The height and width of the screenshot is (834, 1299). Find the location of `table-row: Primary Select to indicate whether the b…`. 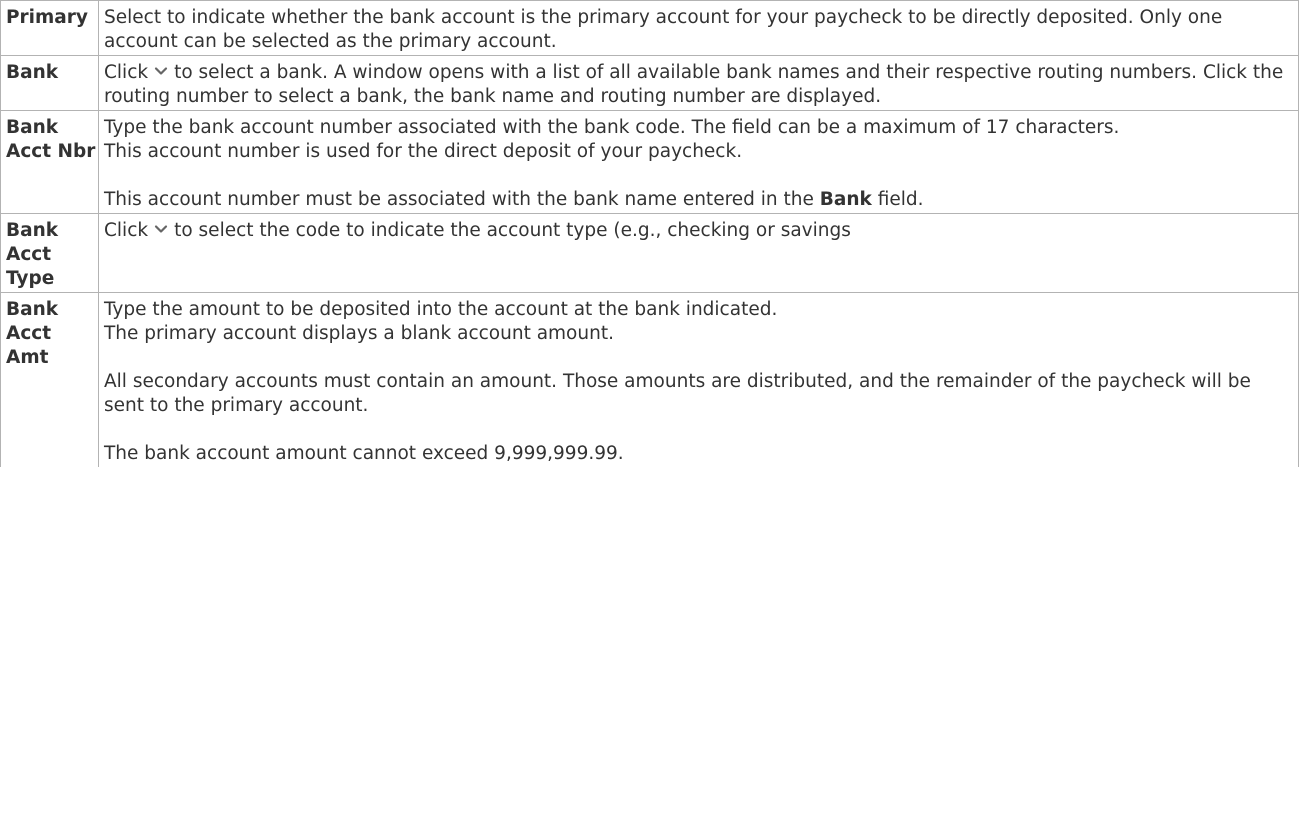

table-row: Primary Select to indicate whether the b… is located at coordinates (649, 28).